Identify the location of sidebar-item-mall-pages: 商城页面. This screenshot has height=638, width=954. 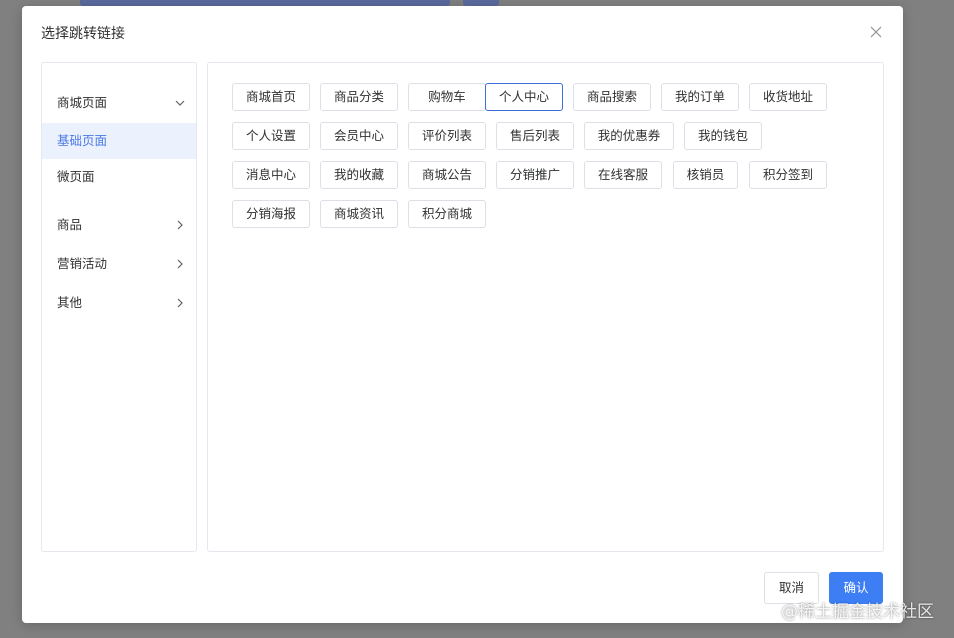
(119, 103).